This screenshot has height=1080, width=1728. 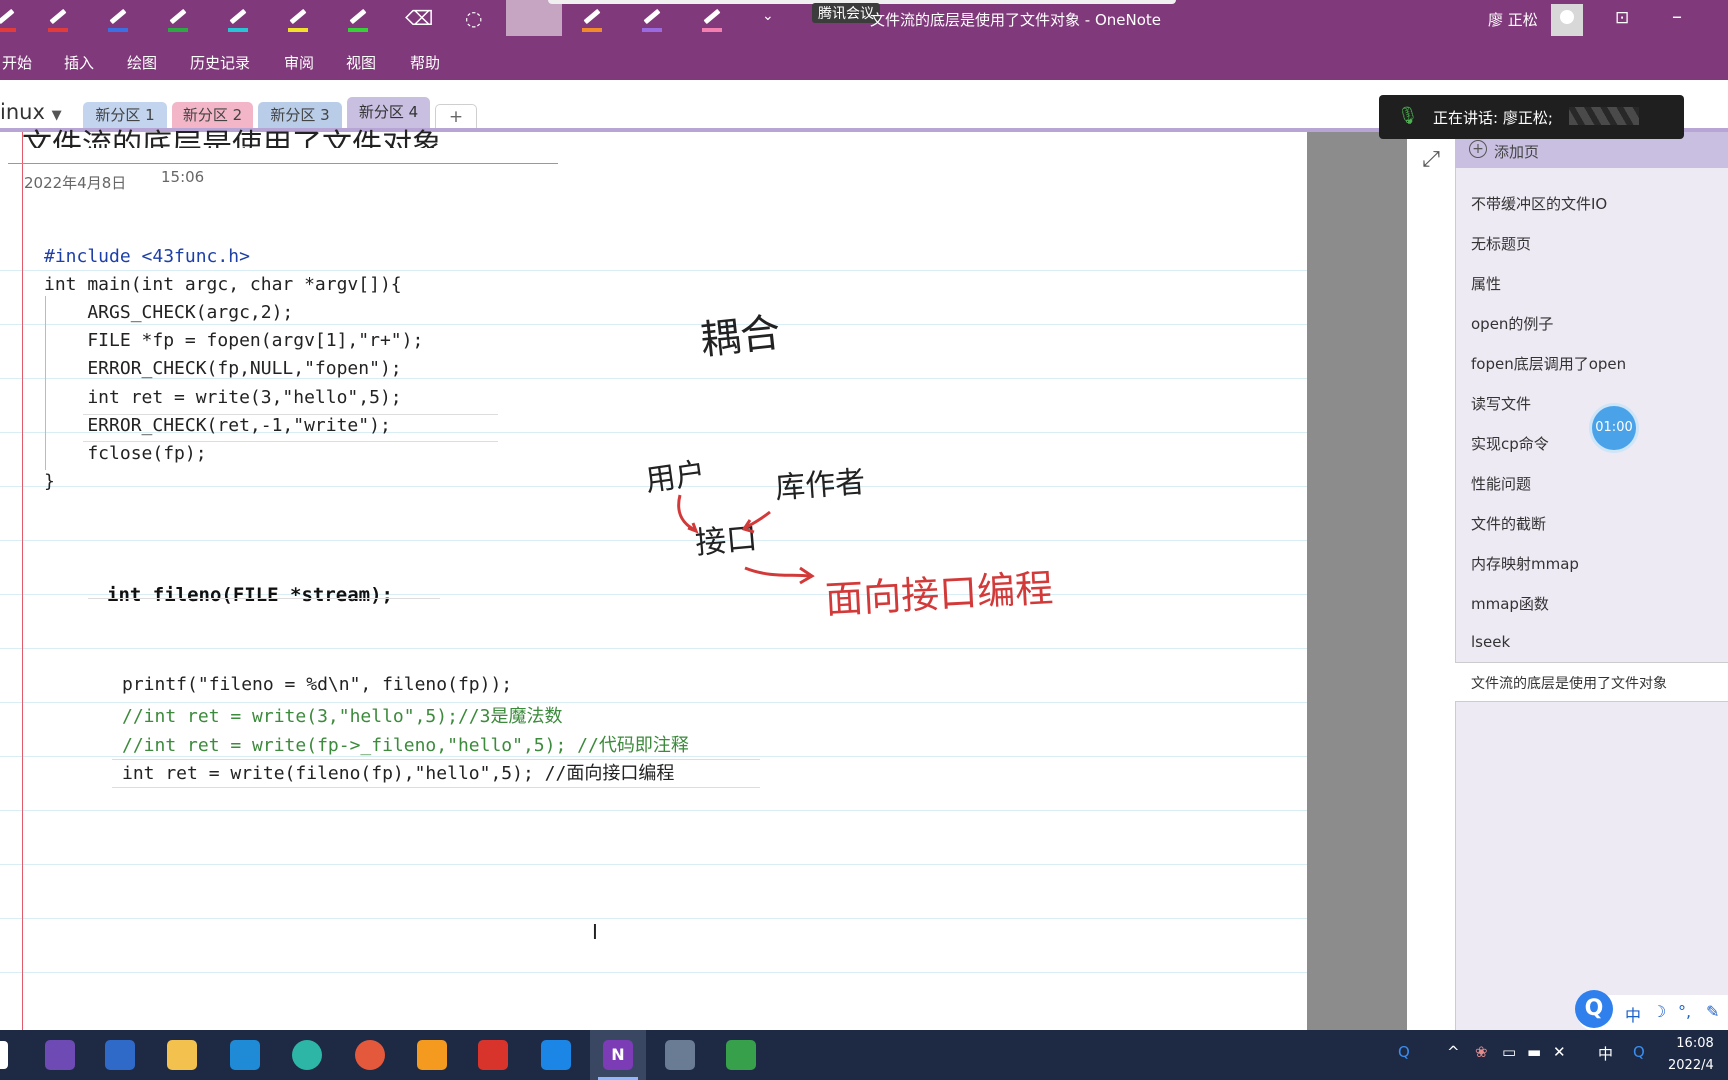 I want to click on microphone-icon: 🎙, so click(x=1408, y=116).